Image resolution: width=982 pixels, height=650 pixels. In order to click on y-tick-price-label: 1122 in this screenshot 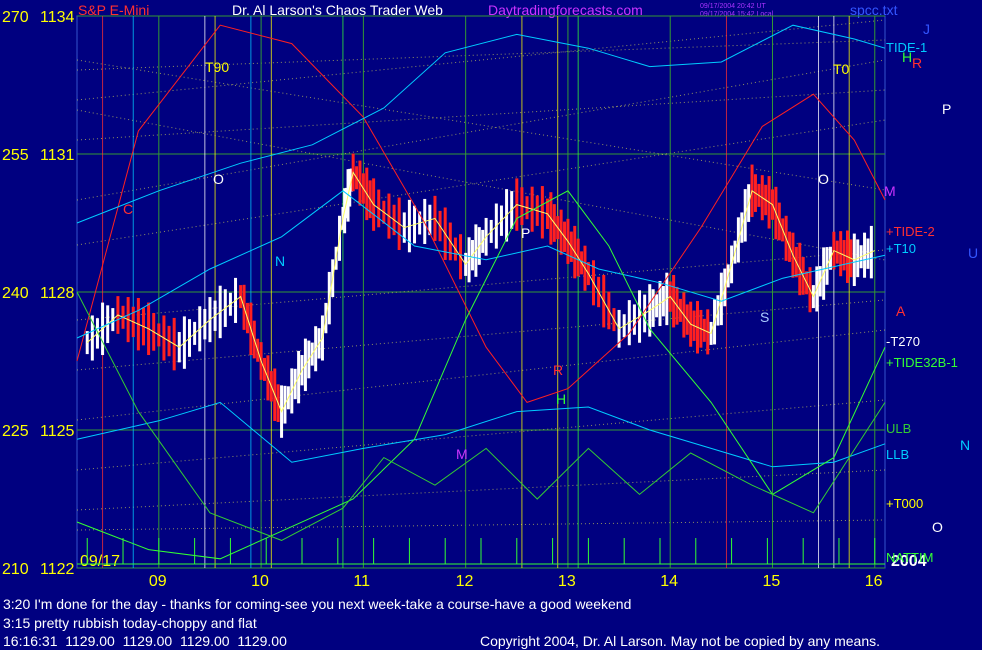, I will do `click(57, 569)`.